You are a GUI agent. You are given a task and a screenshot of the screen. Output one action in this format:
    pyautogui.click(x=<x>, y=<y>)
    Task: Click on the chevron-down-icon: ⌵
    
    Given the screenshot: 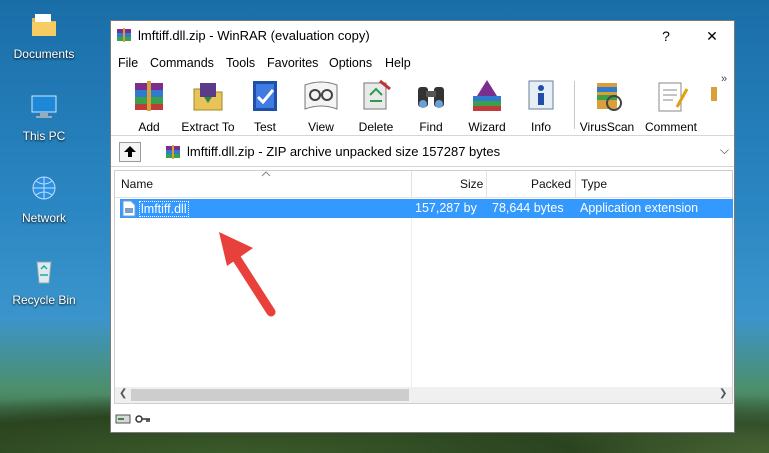 What is the action you would take?
    pyautogui.click(x=724, y=150)
    